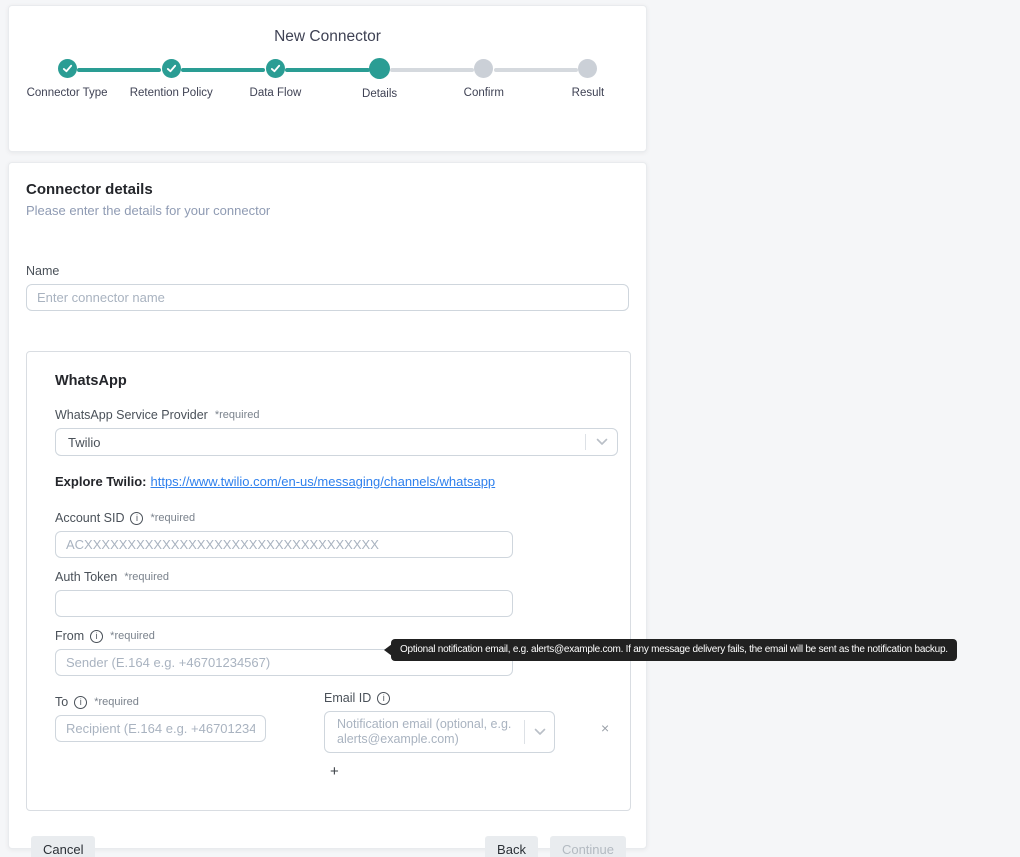 The width and height of the screenshot is (1020, 857). Describe the element at coordinates (67, 93) in the screenshot. I see `step-label: Connector Type` at that location.